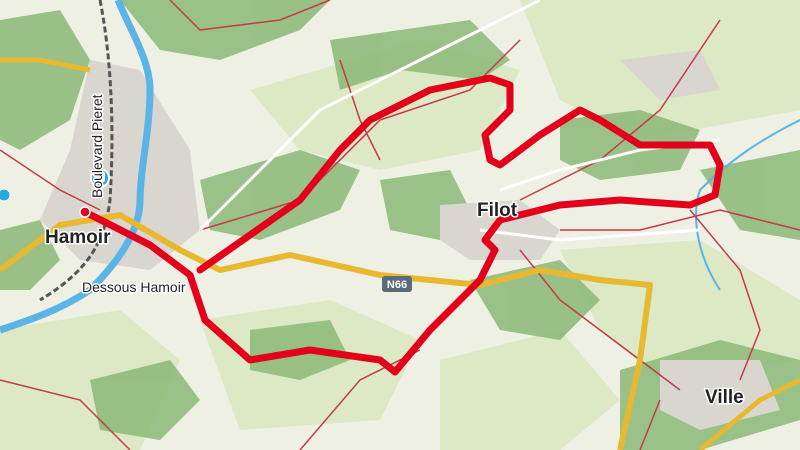 This screenshot has height=450, width=800. I want to click on road-shield-n66: N66, so click(397, 284).